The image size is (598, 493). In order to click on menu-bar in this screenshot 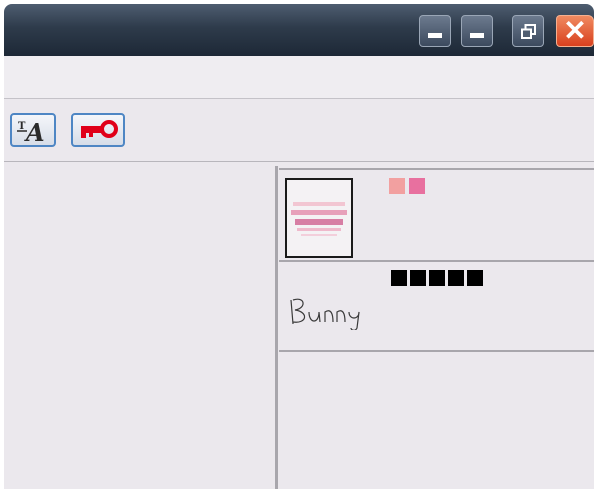, I will do `click(299, 77)`.